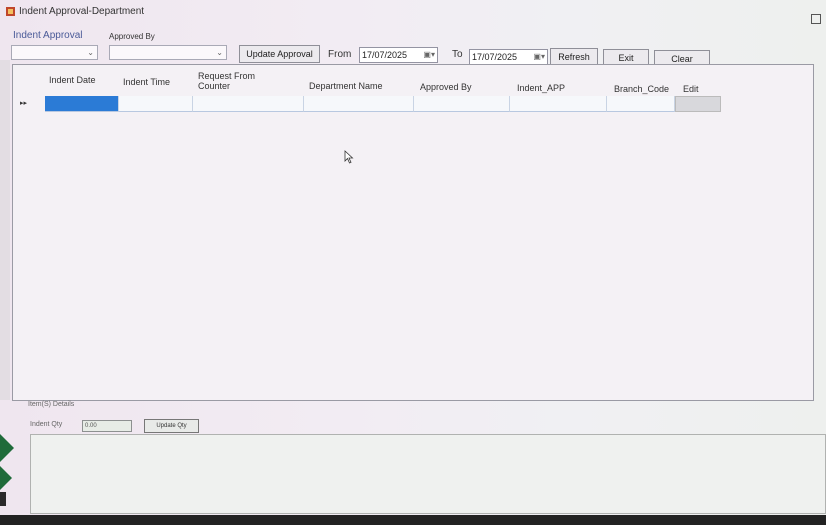  Describe the element at coordinates (446, 87) in the screenshot. I see `column-header-approved-by: Approved By` at that location.